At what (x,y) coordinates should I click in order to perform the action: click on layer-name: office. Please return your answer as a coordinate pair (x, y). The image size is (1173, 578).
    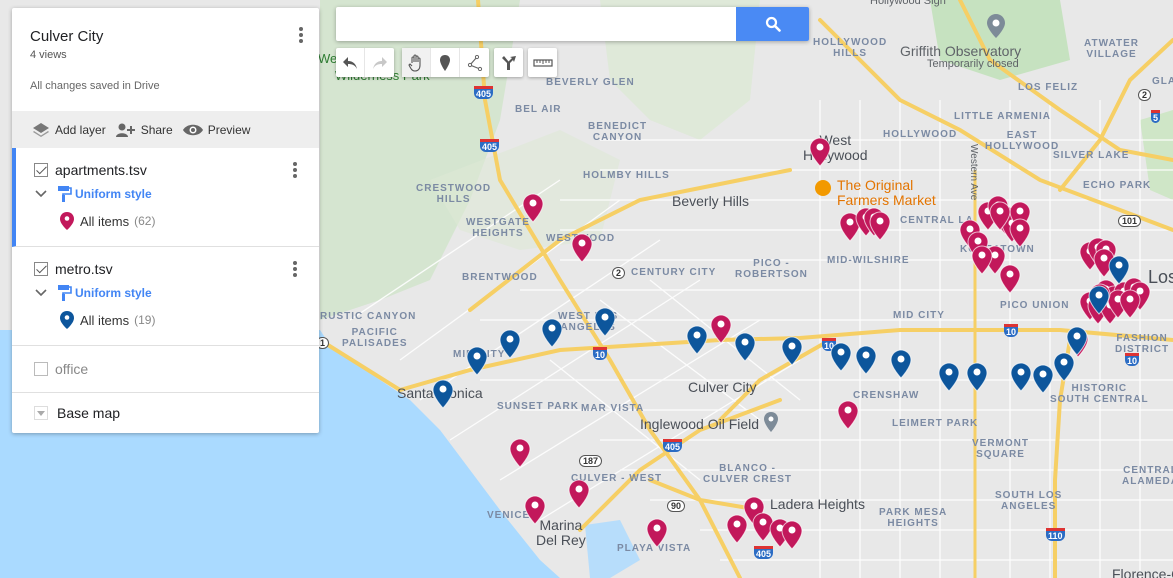
    Looking at the image, I should click on (71, 369).